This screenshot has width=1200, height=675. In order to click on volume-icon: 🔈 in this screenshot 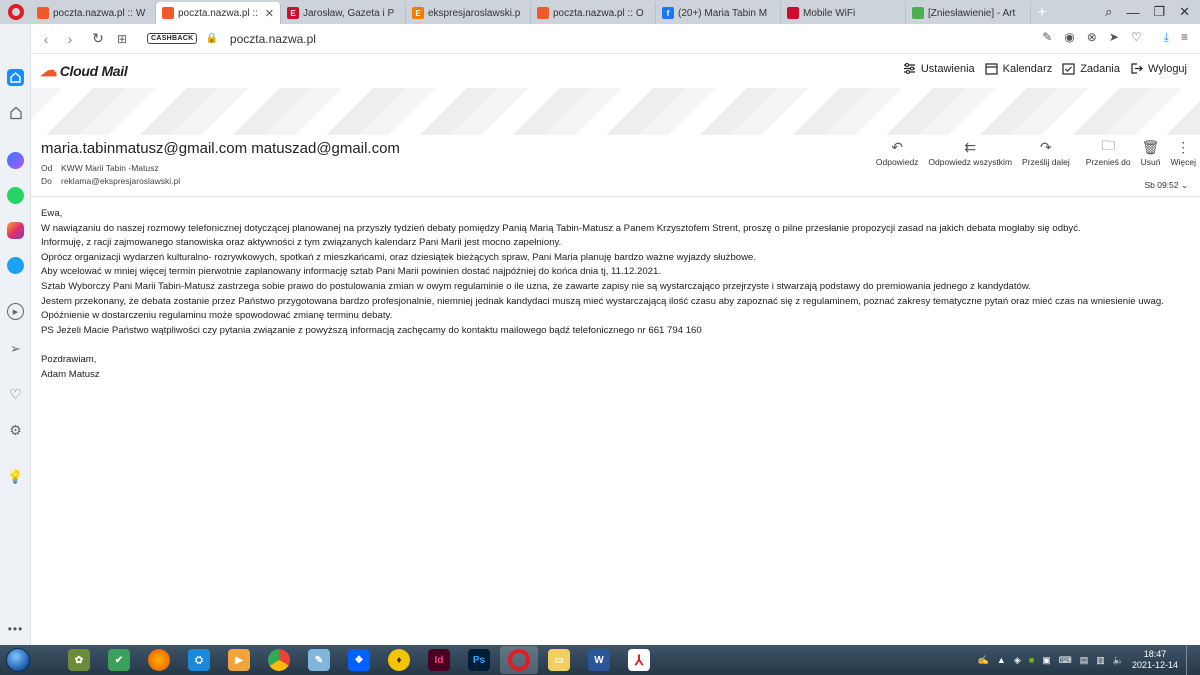, I will do `click(1118, 660)`.